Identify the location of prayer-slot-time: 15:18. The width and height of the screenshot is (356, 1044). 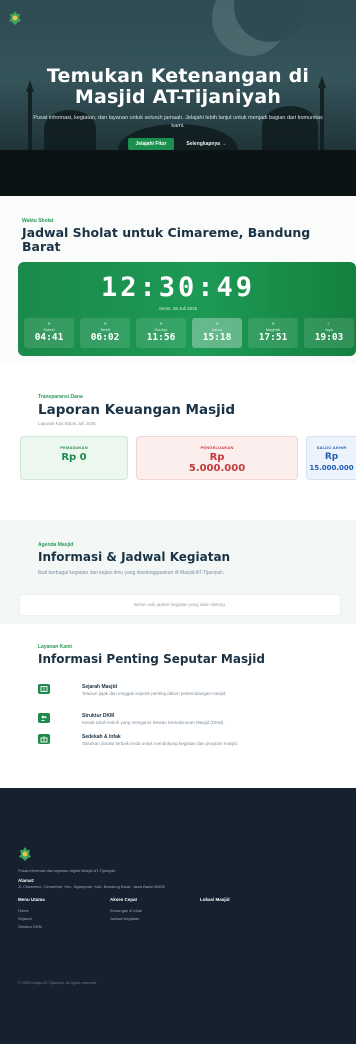
(217, 337).